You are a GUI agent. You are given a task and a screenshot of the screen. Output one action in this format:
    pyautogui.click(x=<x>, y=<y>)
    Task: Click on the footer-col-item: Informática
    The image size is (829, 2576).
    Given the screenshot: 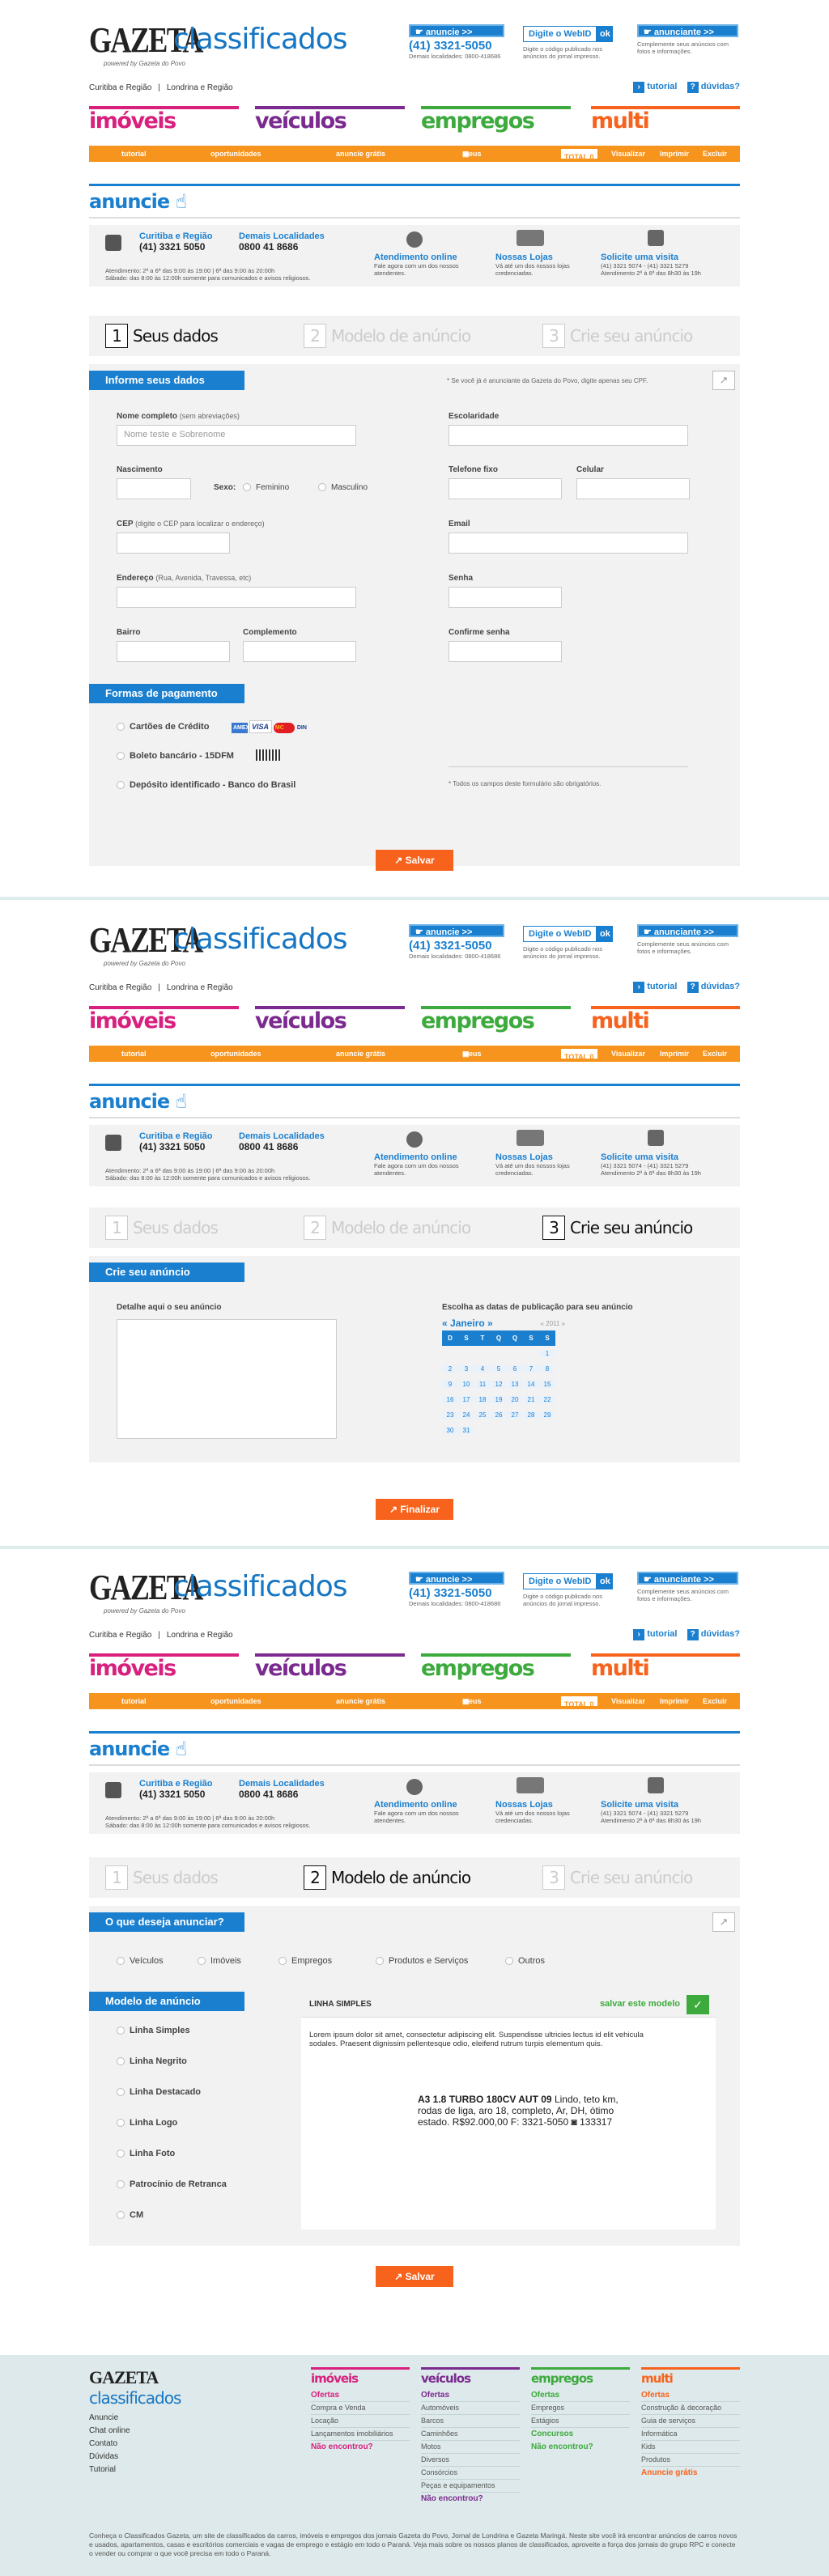 What is the action you would take?
    pyautogui.click(x=690, y=2434)
    